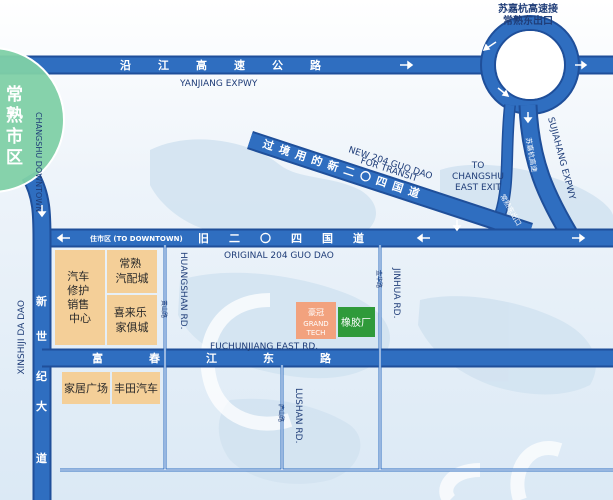 This screenshot has height=500, width=613. I want to click on fuchunjiang-label-en: FUCHUNJIANG EAST RD., so click(264, 347).